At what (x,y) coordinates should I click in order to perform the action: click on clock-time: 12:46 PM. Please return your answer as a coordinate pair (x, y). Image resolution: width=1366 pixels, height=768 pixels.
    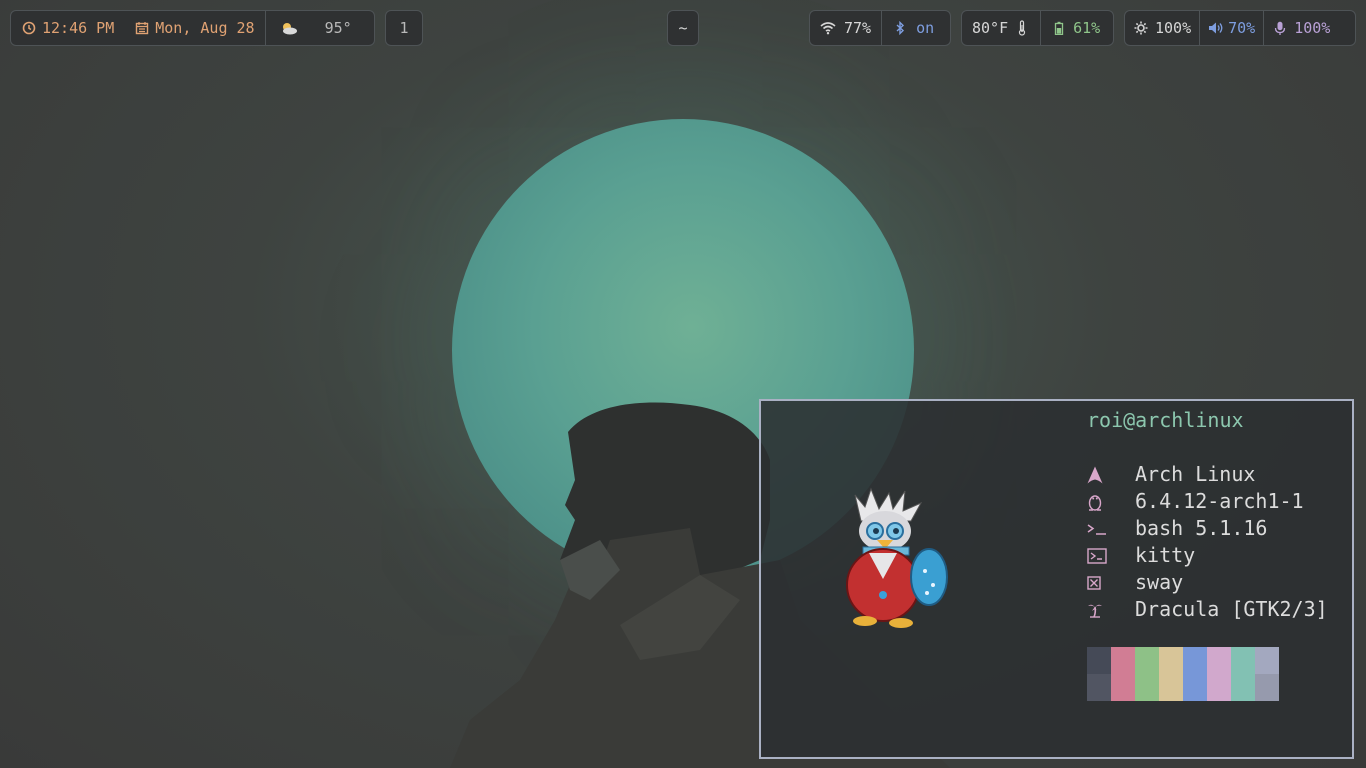
    Looking at the image, I should click on (78, 28).